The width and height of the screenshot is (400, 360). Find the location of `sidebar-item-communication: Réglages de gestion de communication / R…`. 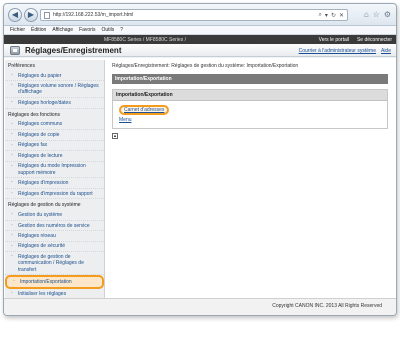

sidebar-item-communication: Réglages de gestion de communication / R… is located at coordinates (54, 264).